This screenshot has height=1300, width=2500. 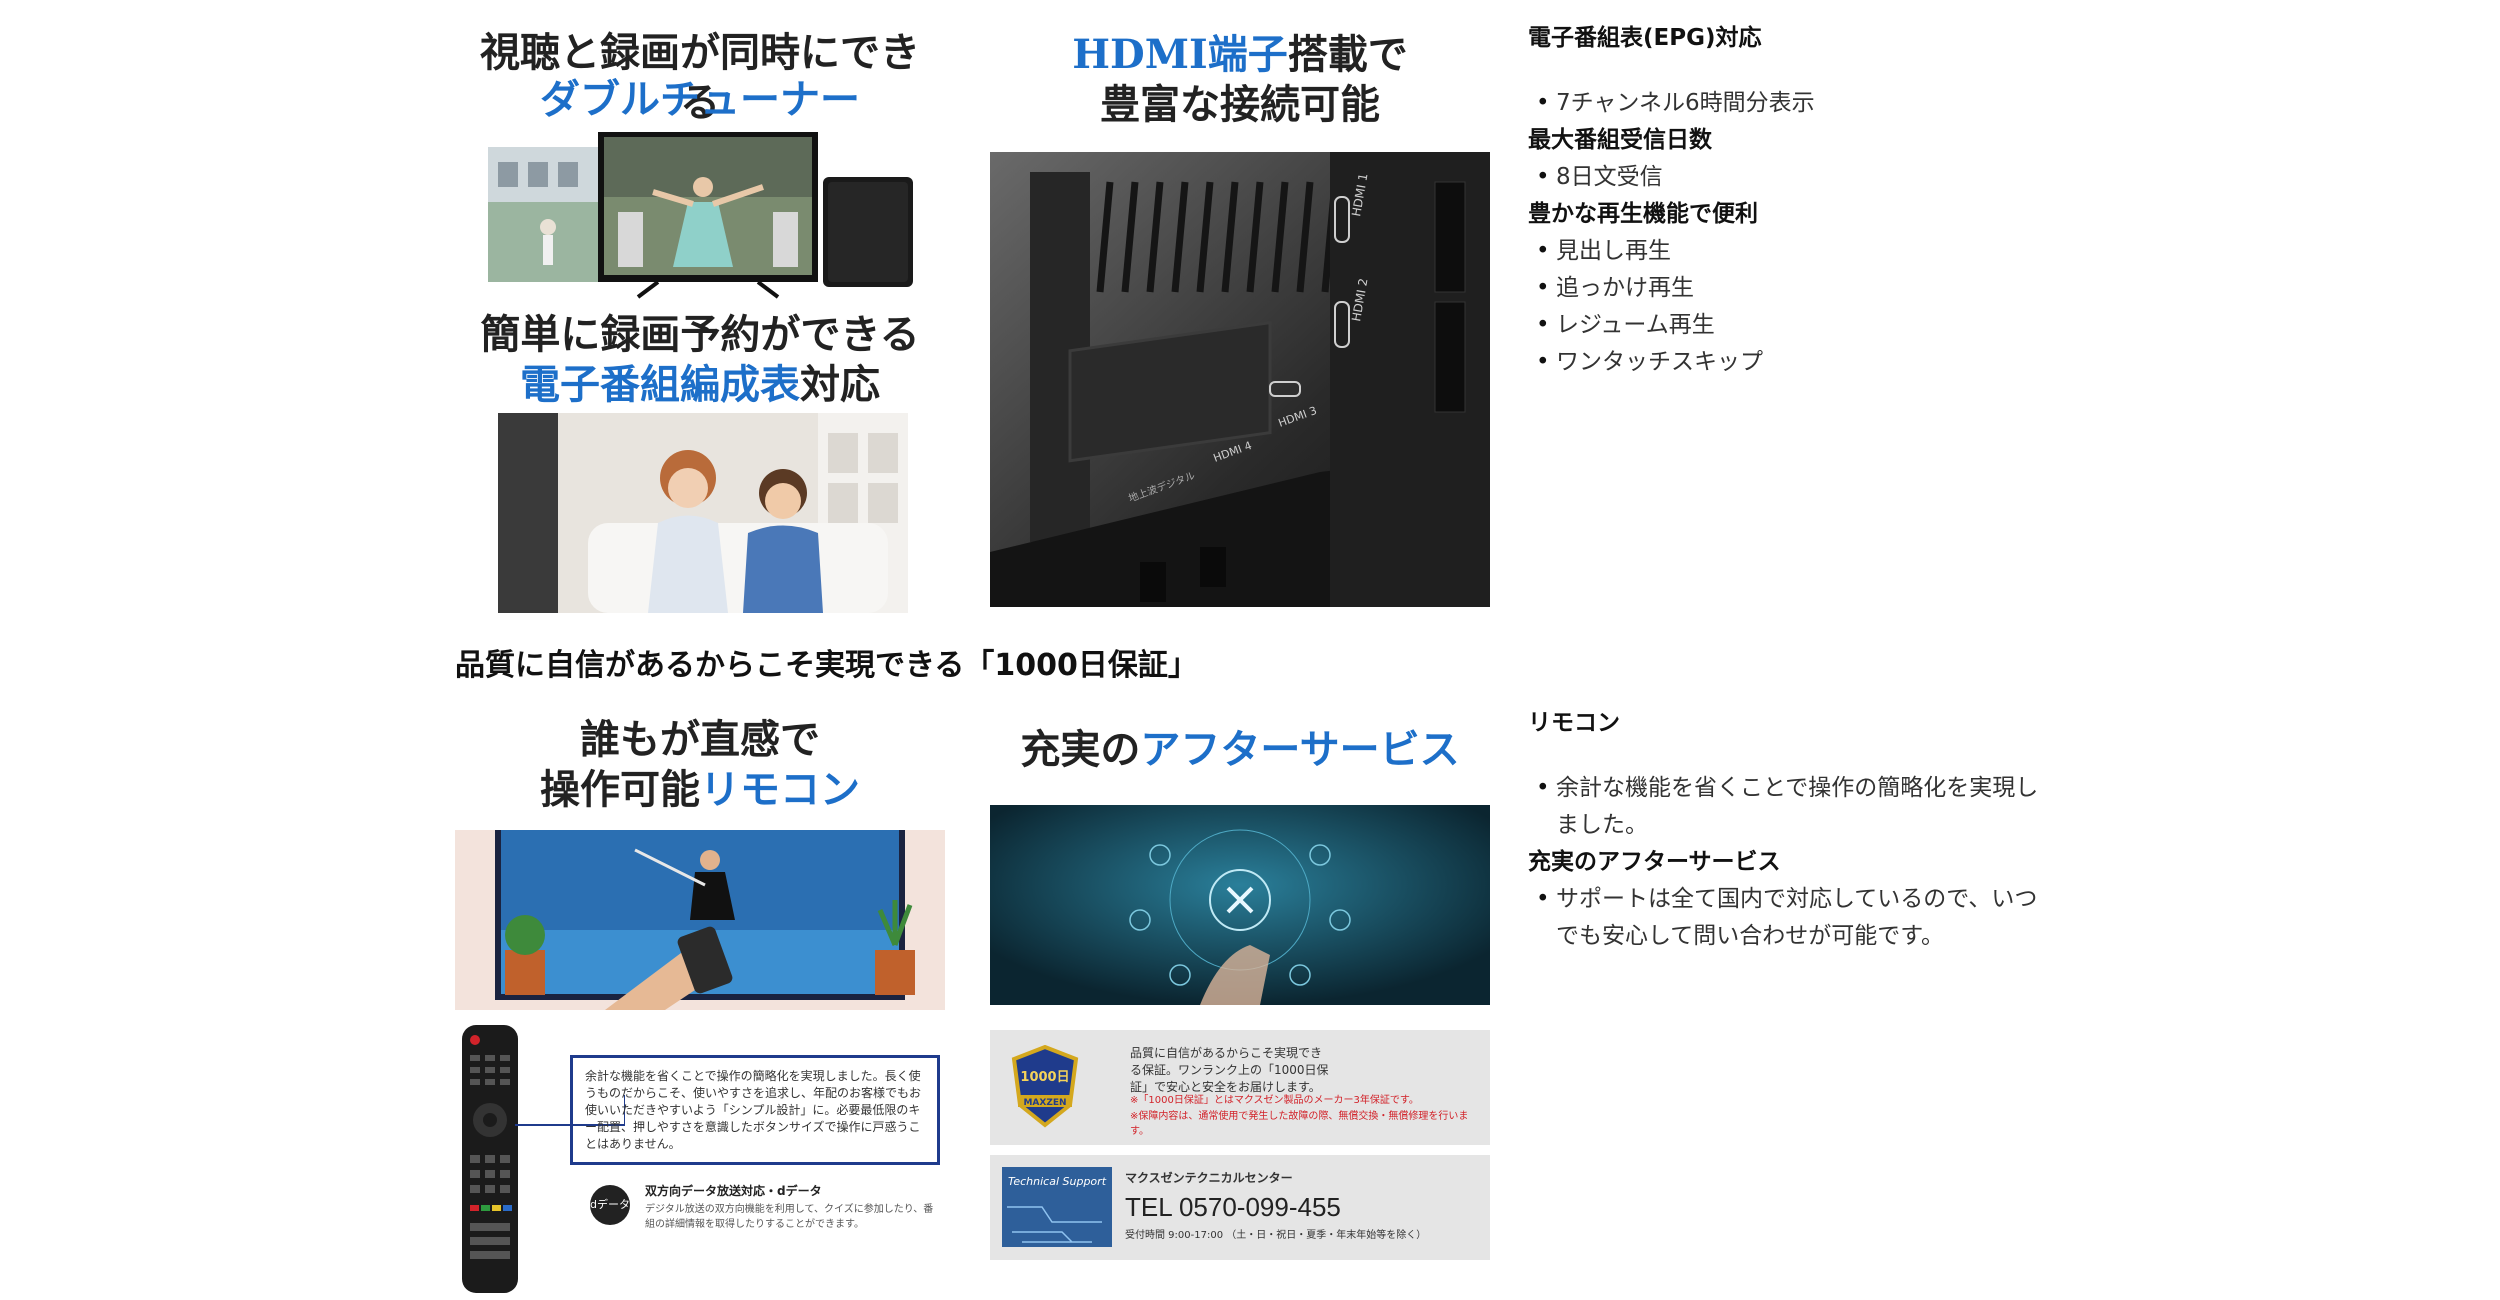 I want to click on spec-item: 8日文受信, so click(x=1788, y=177).